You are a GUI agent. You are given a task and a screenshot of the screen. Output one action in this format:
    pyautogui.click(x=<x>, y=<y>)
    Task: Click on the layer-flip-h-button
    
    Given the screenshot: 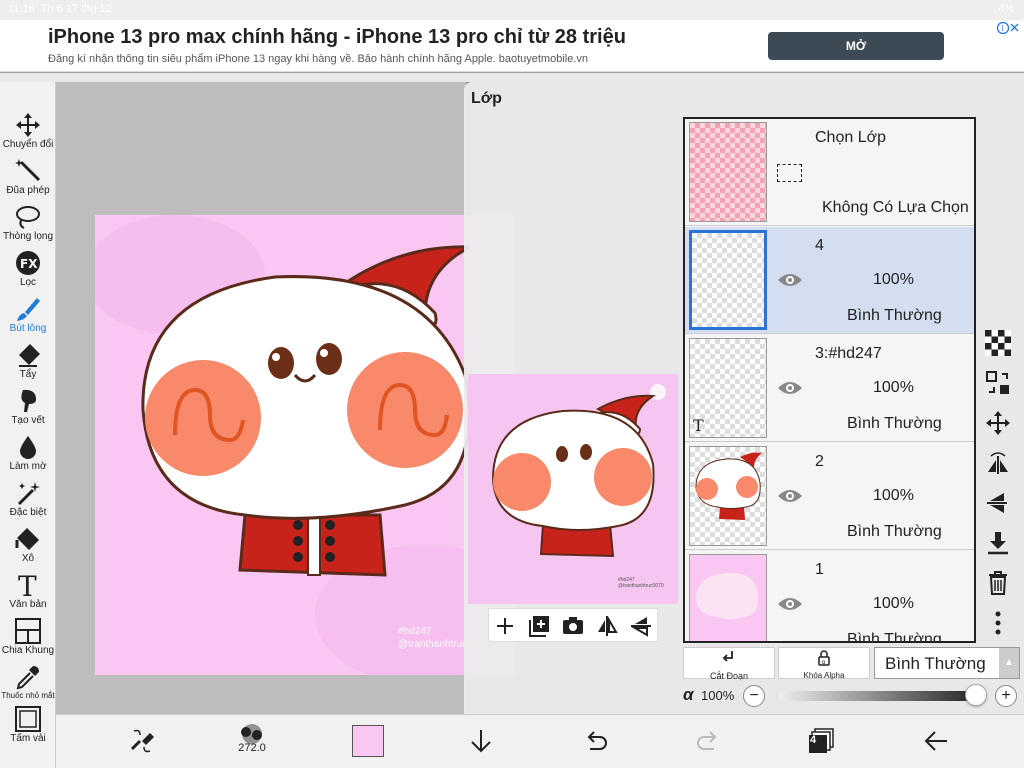 What is the action you would take?
    pyautogui.click(x=999, y=464)
    